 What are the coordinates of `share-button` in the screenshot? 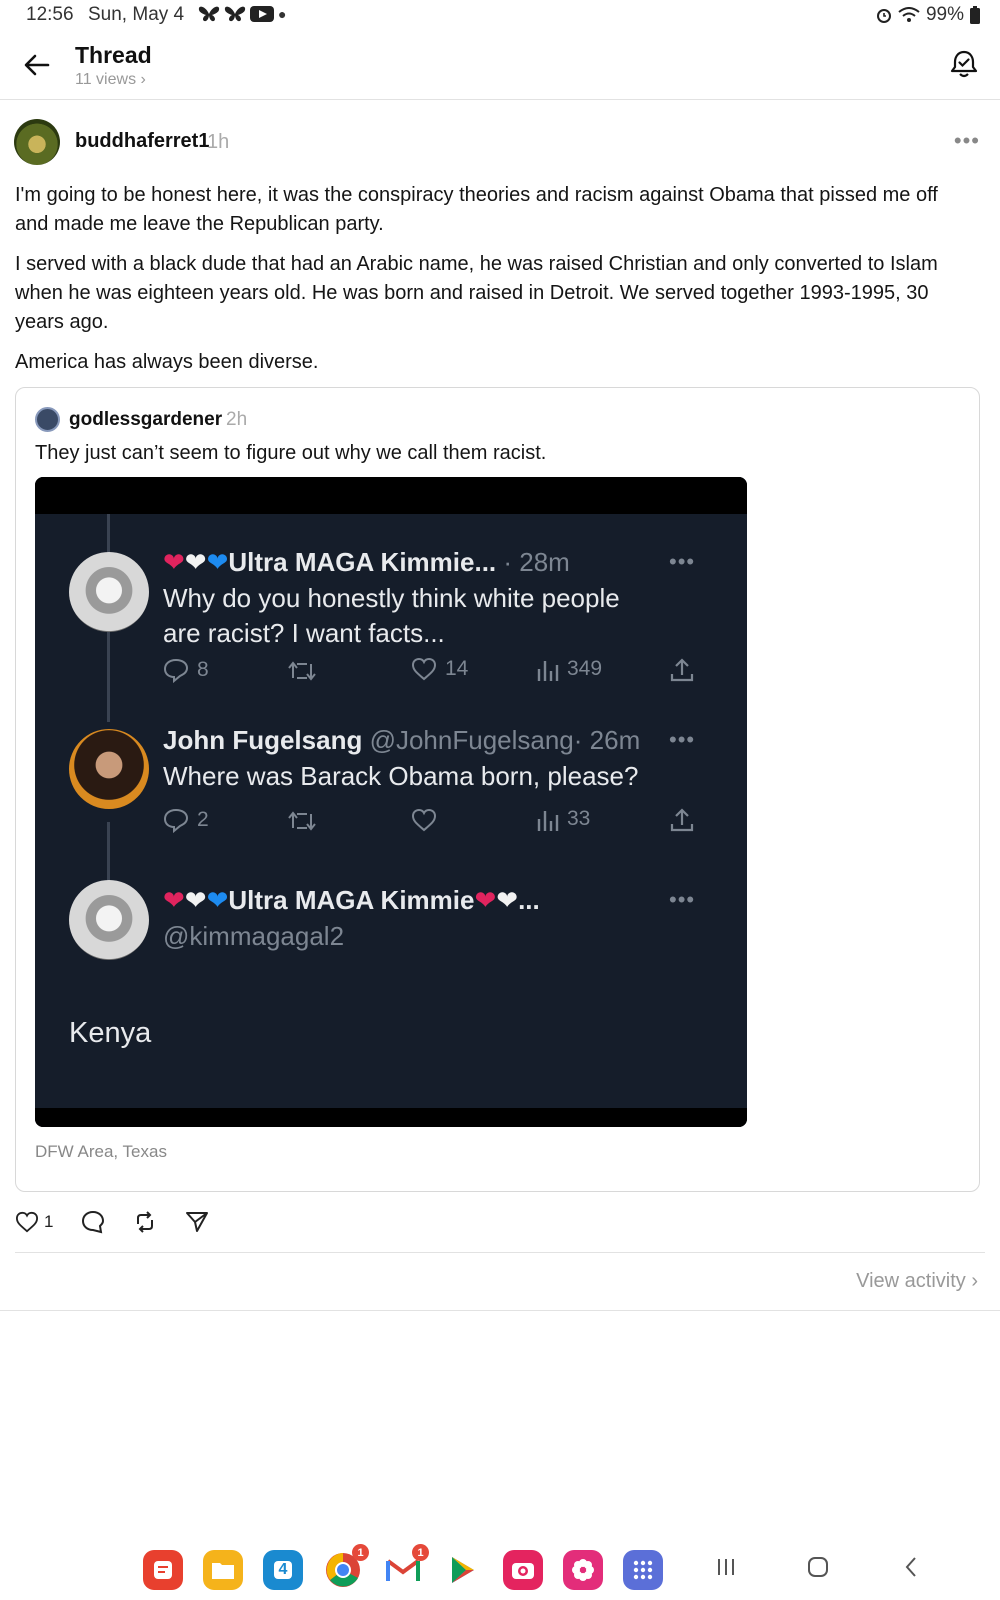 It's located at (197, 1222).